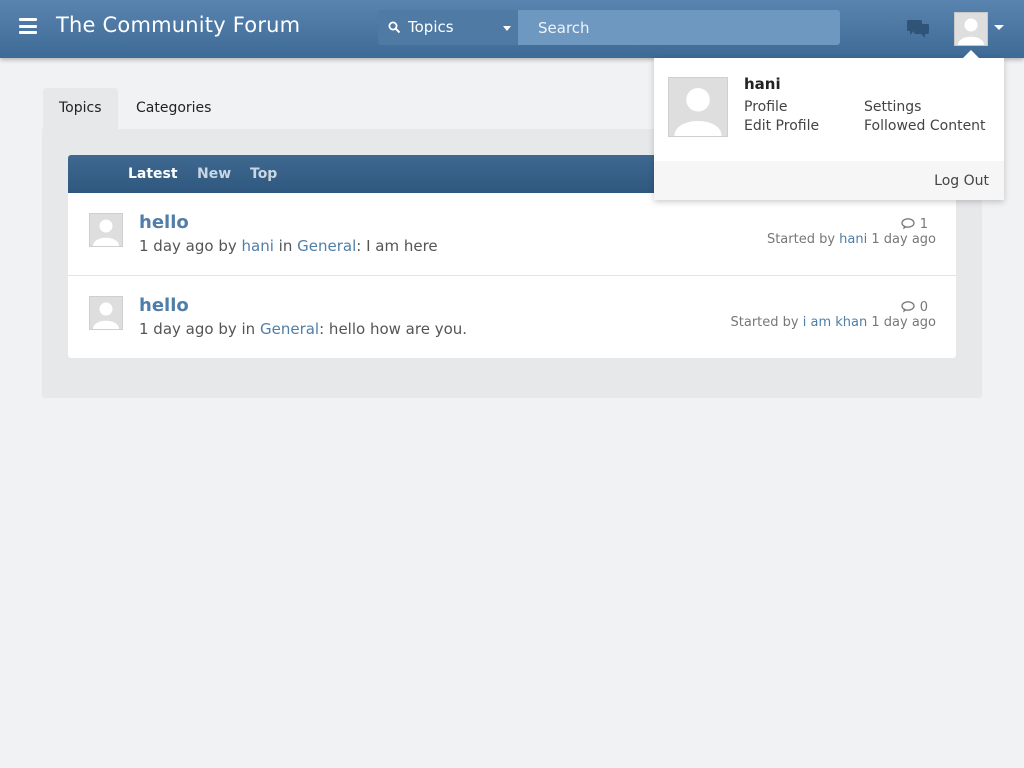 This screenshot has width=1024, height=768. Describe the element at coordinates (153, 174) in the screenshot. I see `sort-latest-link: Latest` at that location.